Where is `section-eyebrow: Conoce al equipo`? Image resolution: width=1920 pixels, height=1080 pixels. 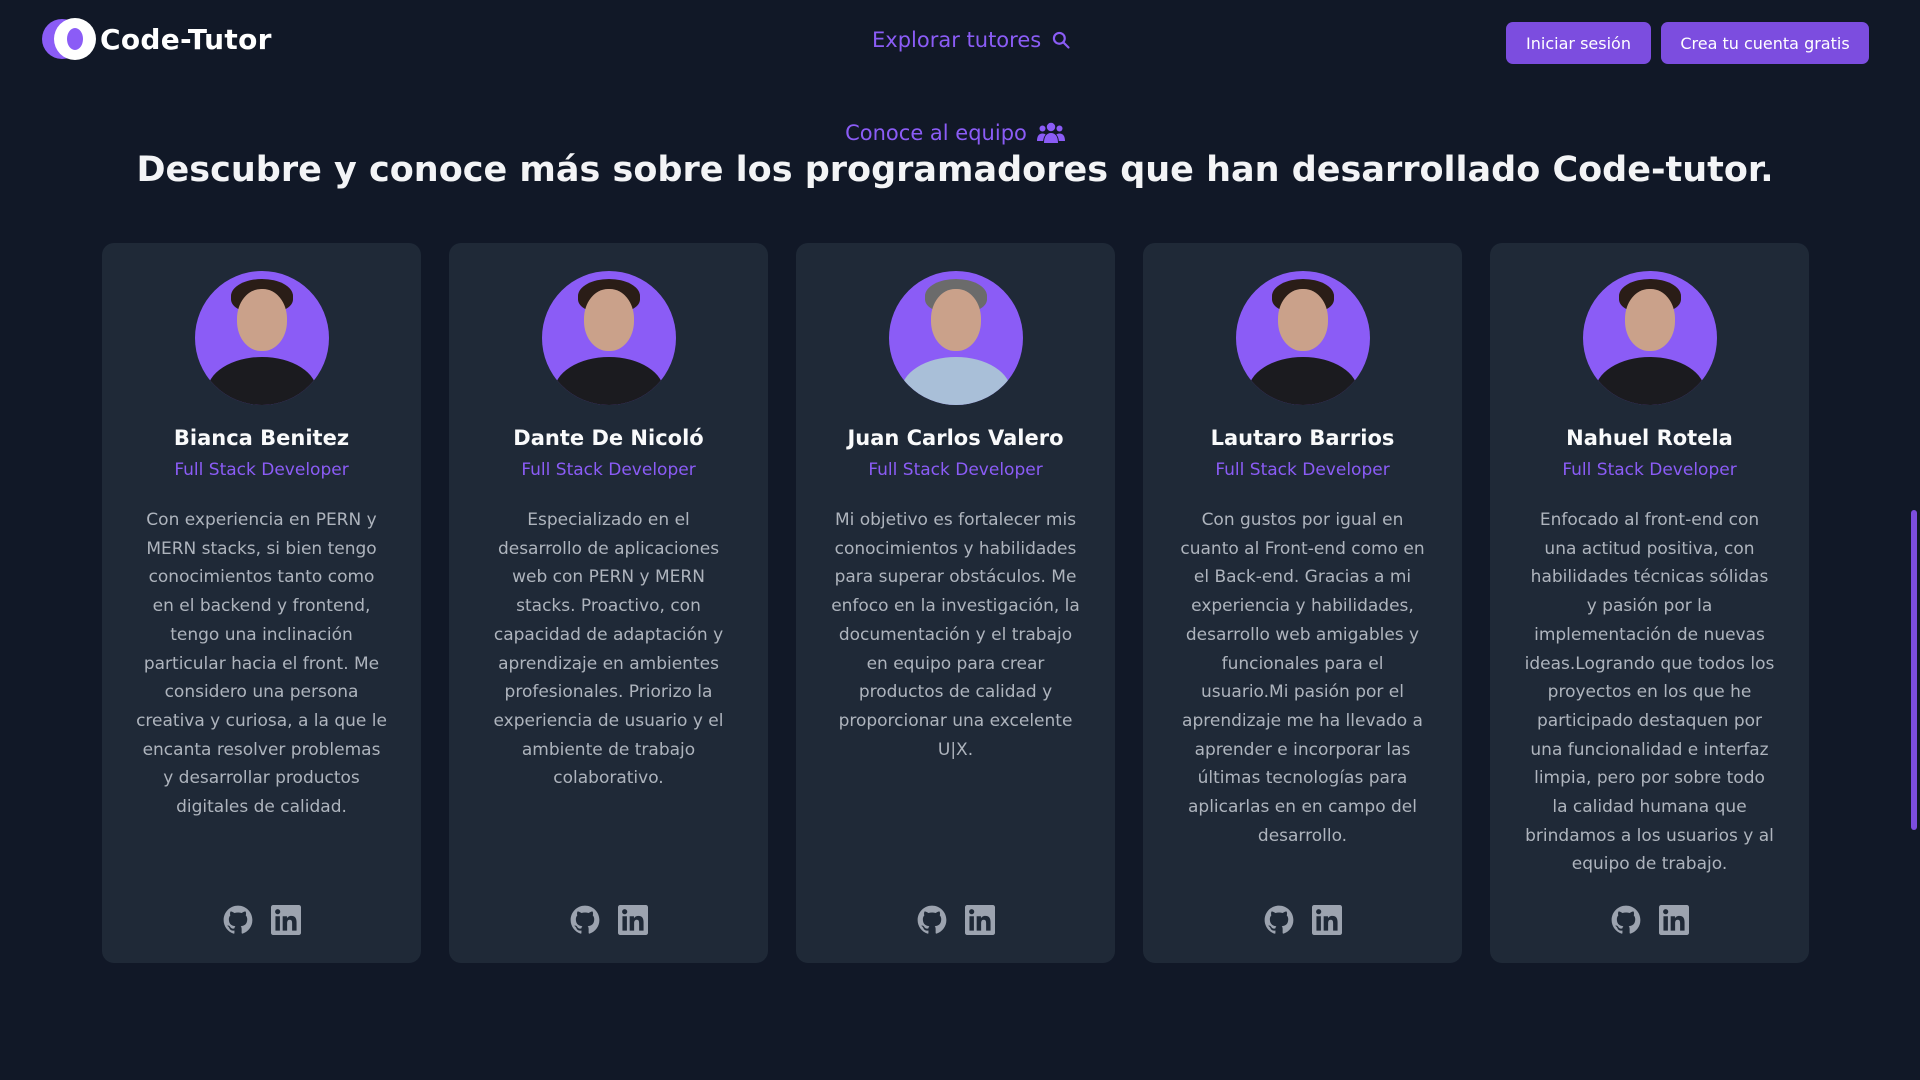
section-eyebrow: Conoce al equipo is located at coordinates (955, 133).